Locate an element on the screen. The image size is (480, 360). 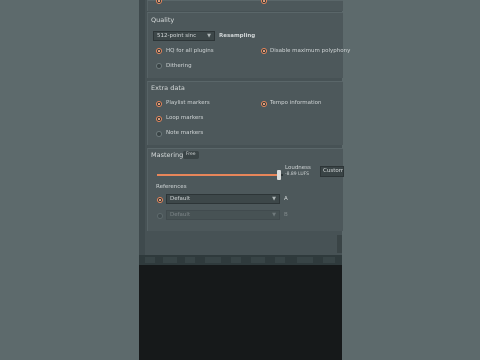
resampling-label: Resampling is located at coordinates (237, 36).